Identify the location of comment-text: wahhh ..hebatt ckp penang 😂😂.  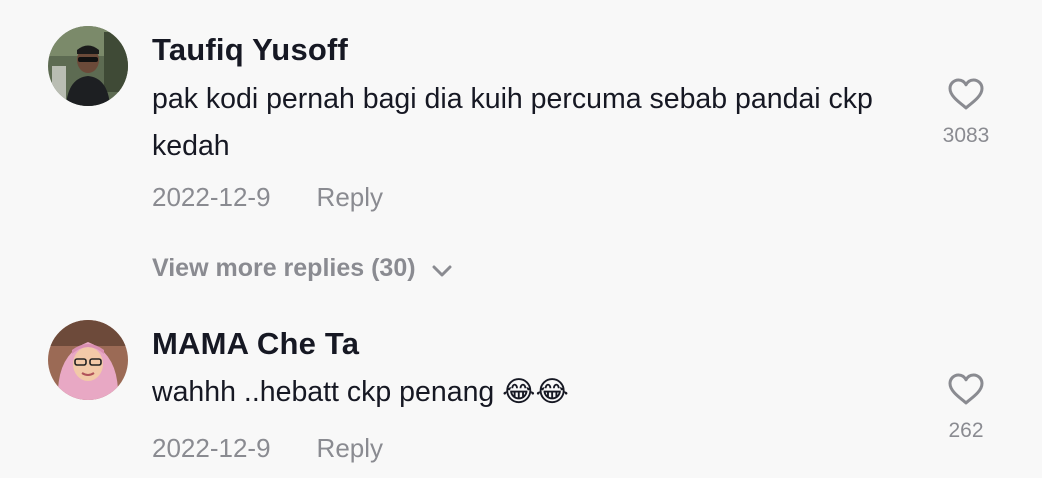
(360, 392).